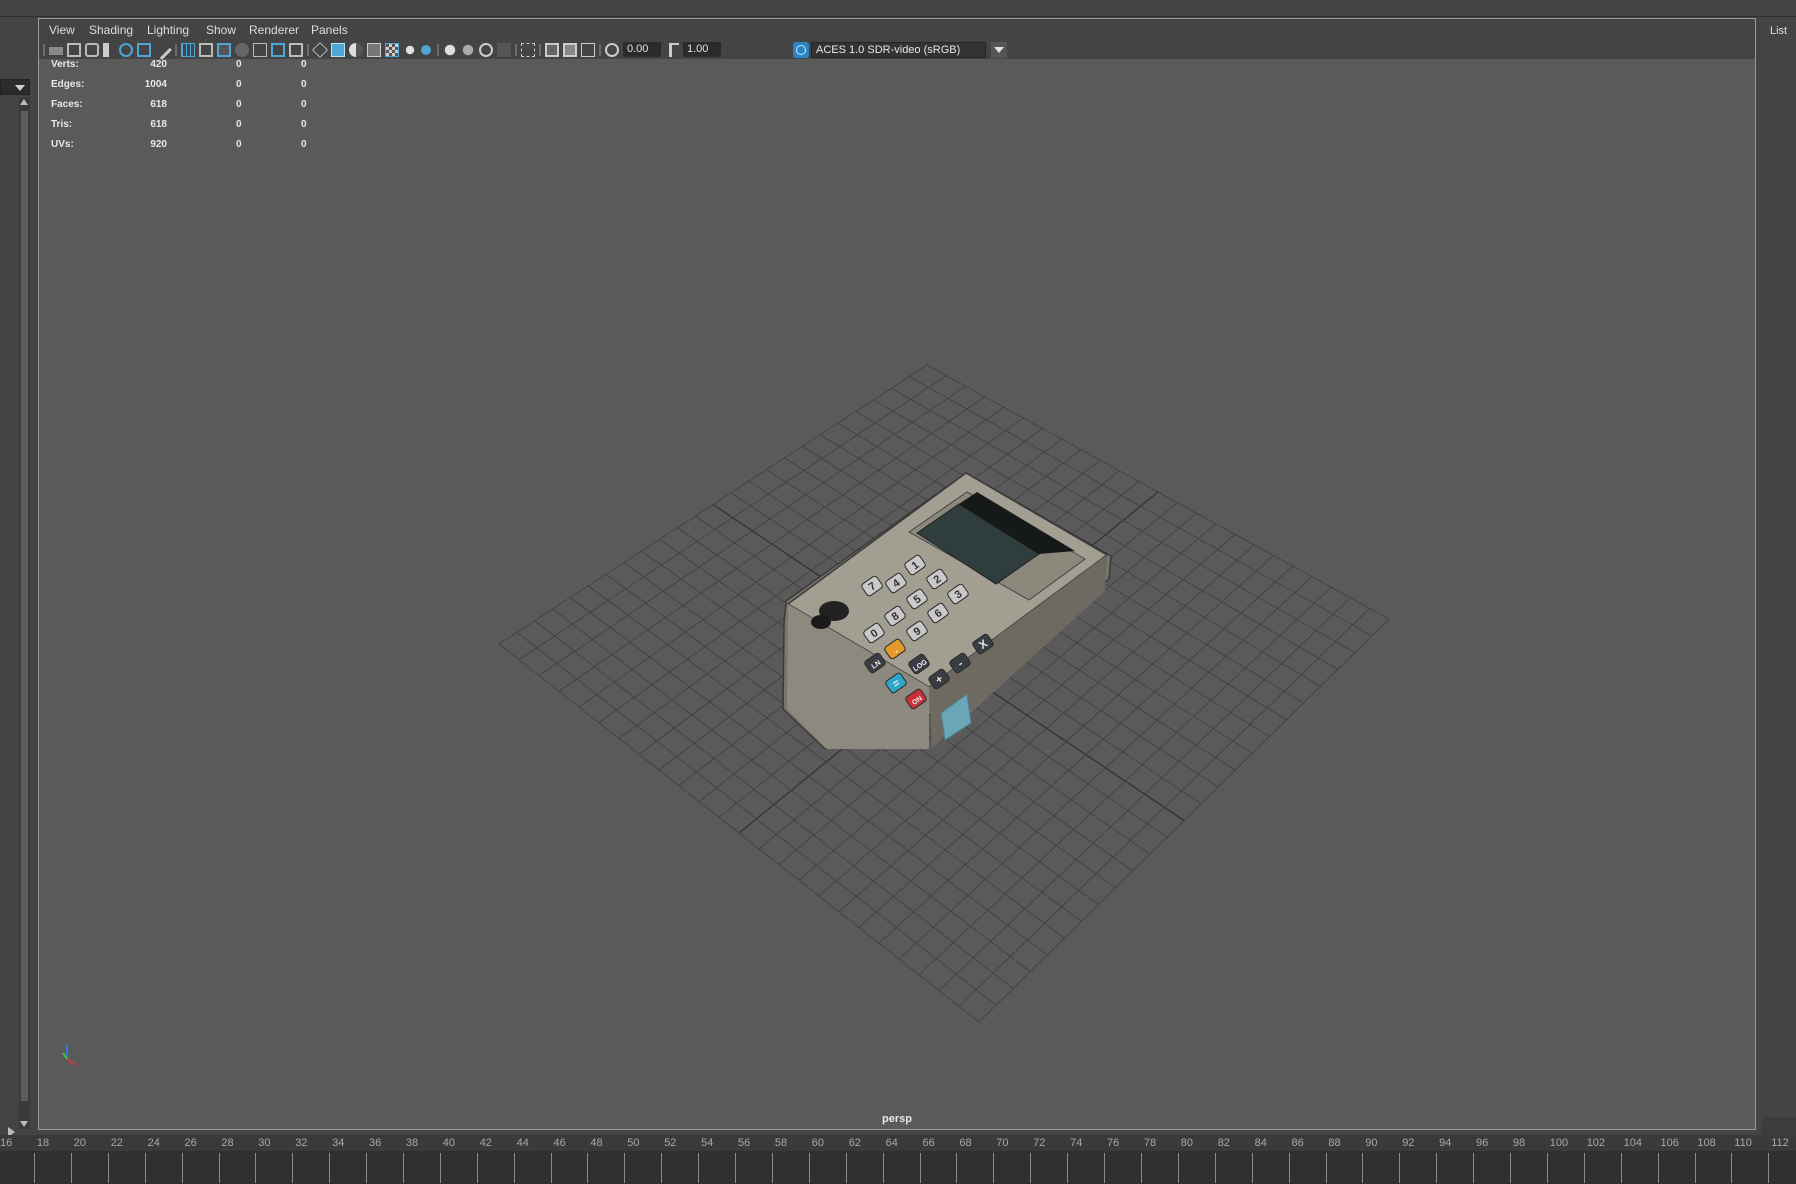 This screenshot has width=1796, height=1184. I want to click on left-dropdown, so click(15, 87).